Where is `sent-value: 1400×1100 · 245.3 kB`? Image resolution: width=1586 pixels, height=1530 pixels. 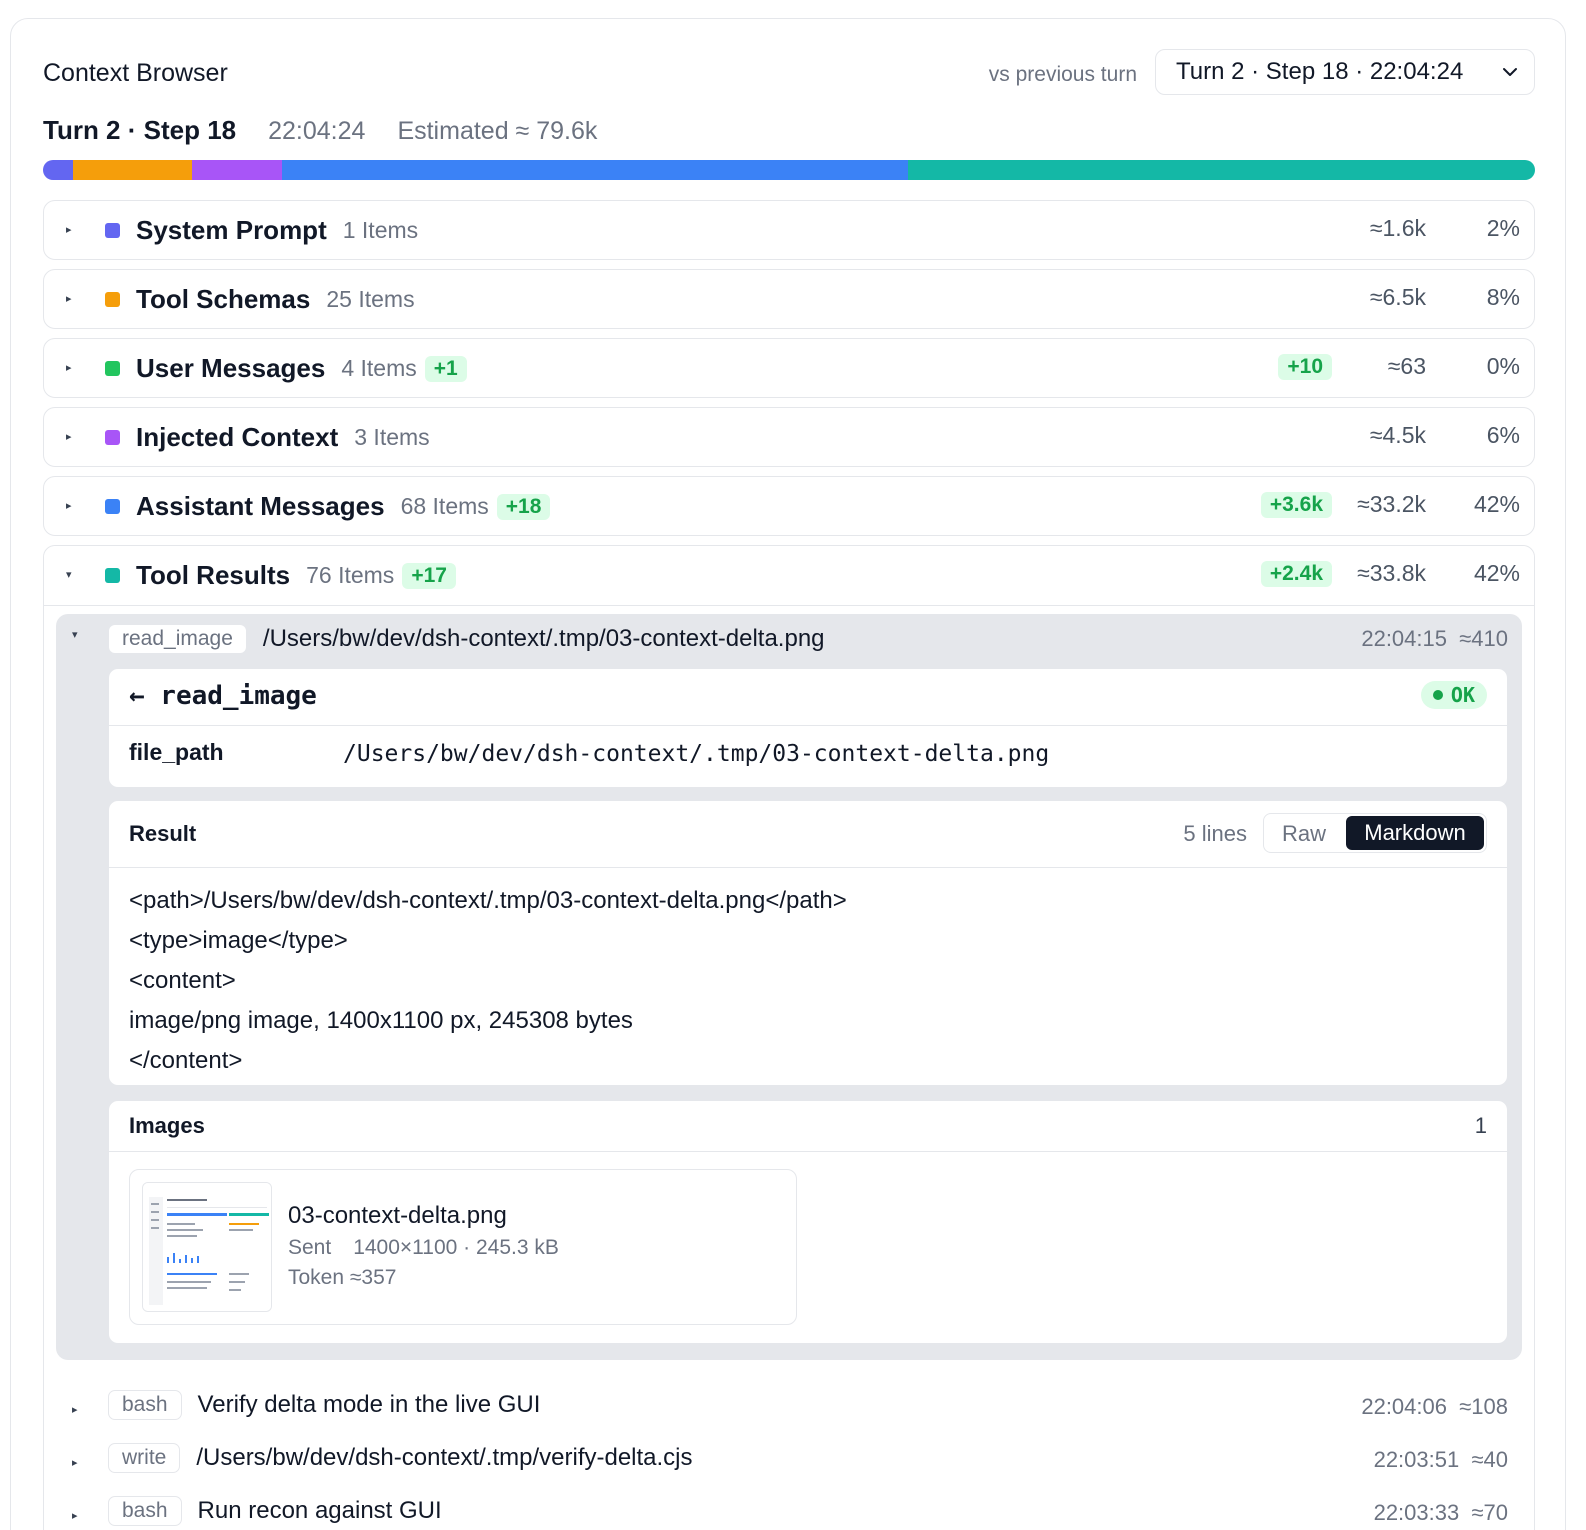
sent-value: 1400×1100 · 245.3 kB is located at coordinates (456, 1247).